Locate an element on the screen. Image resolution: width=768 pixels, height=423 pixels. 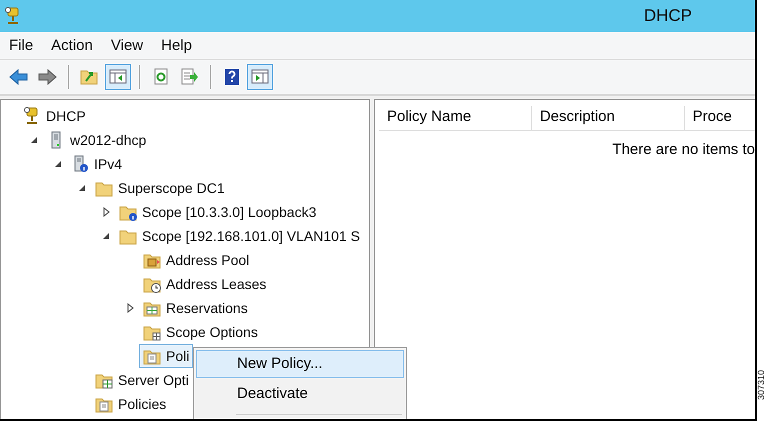
tree-item: DHCP is located at coordinates (54, 116).